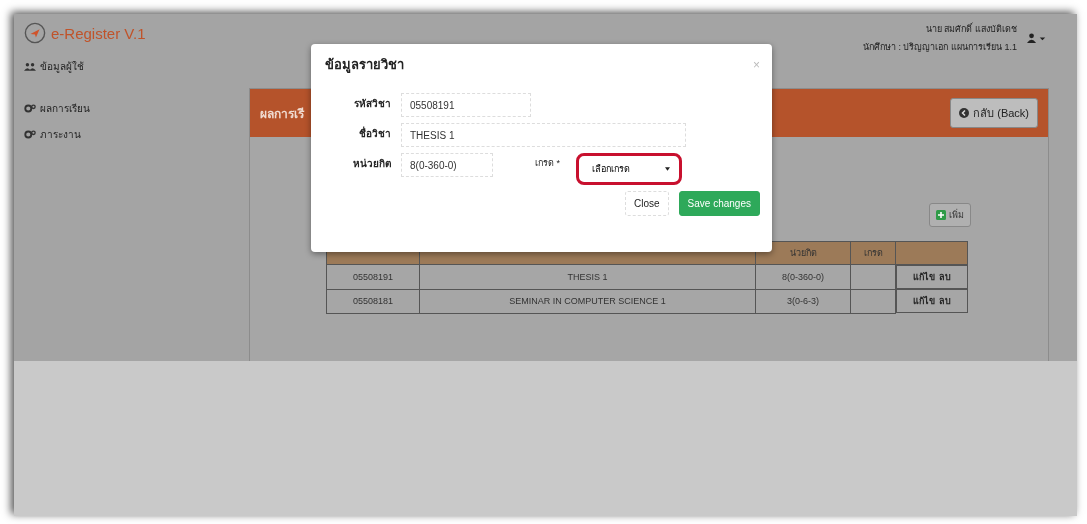  What do you see at coordinates (372, 104) in the screenshot?
I see `field-label: รหัสวิชา` at bounding box center [372, 104].